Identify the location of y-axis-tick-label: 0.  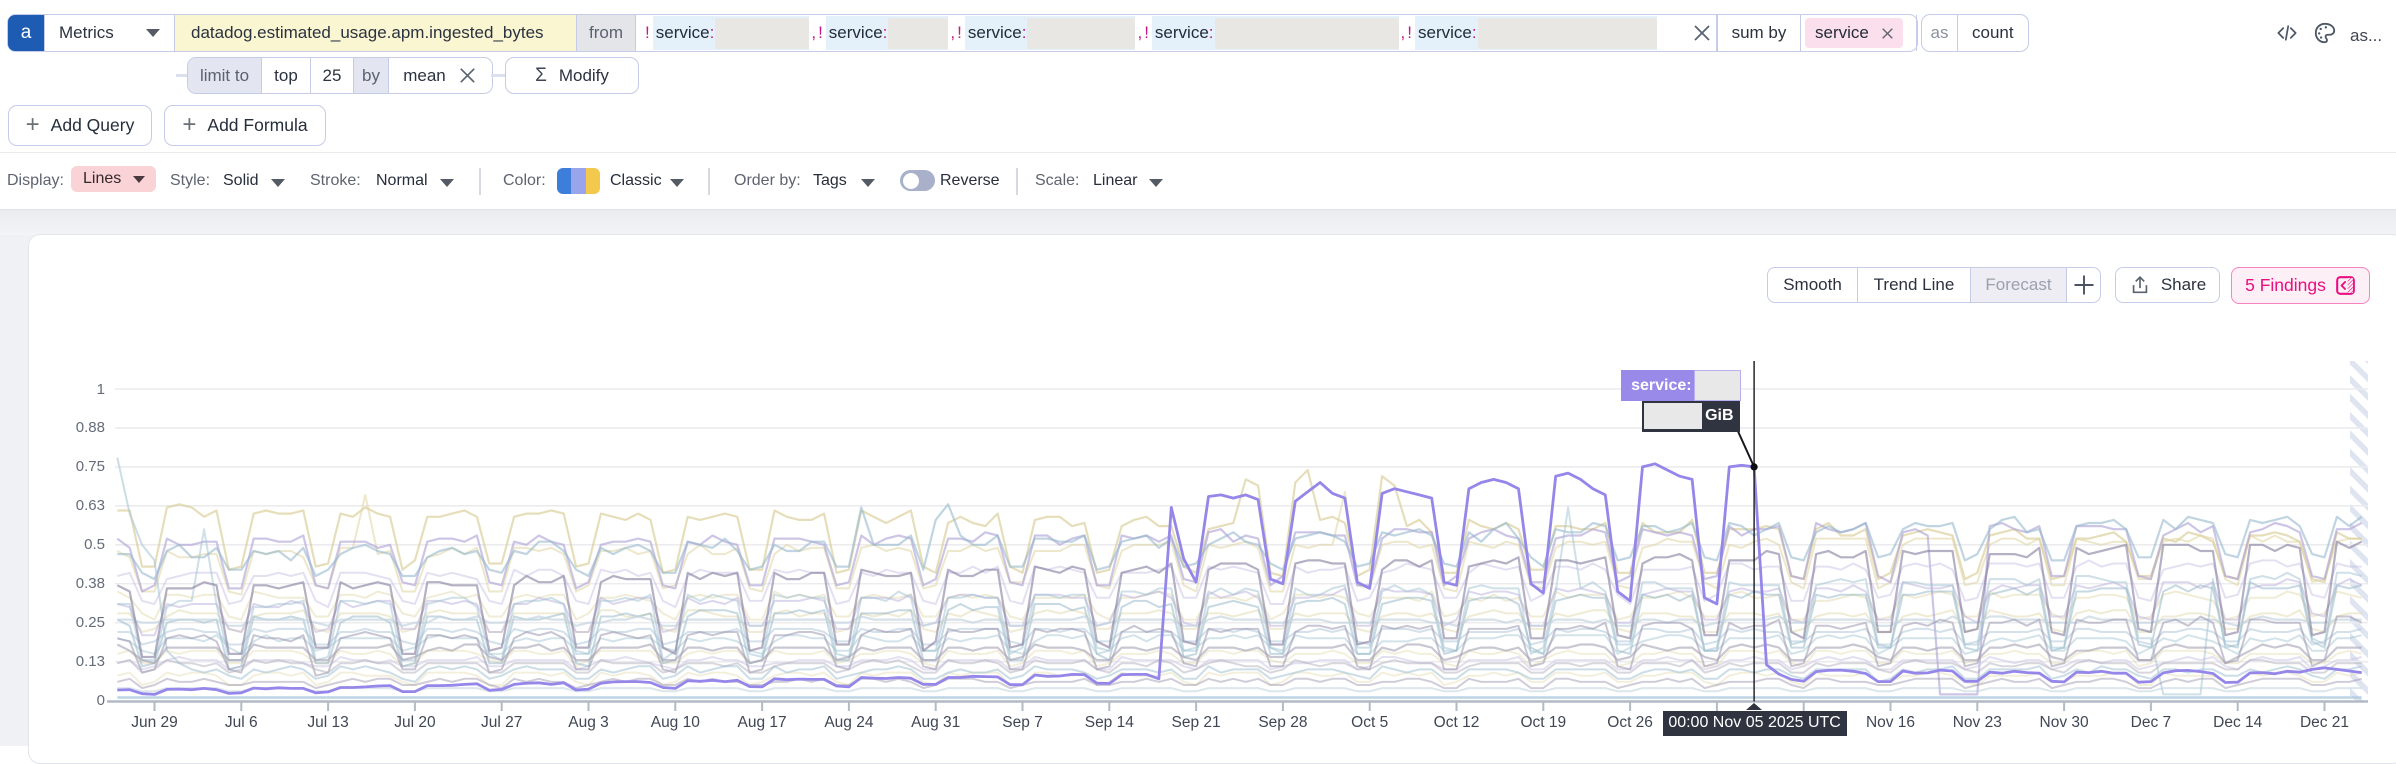
(100, 701).